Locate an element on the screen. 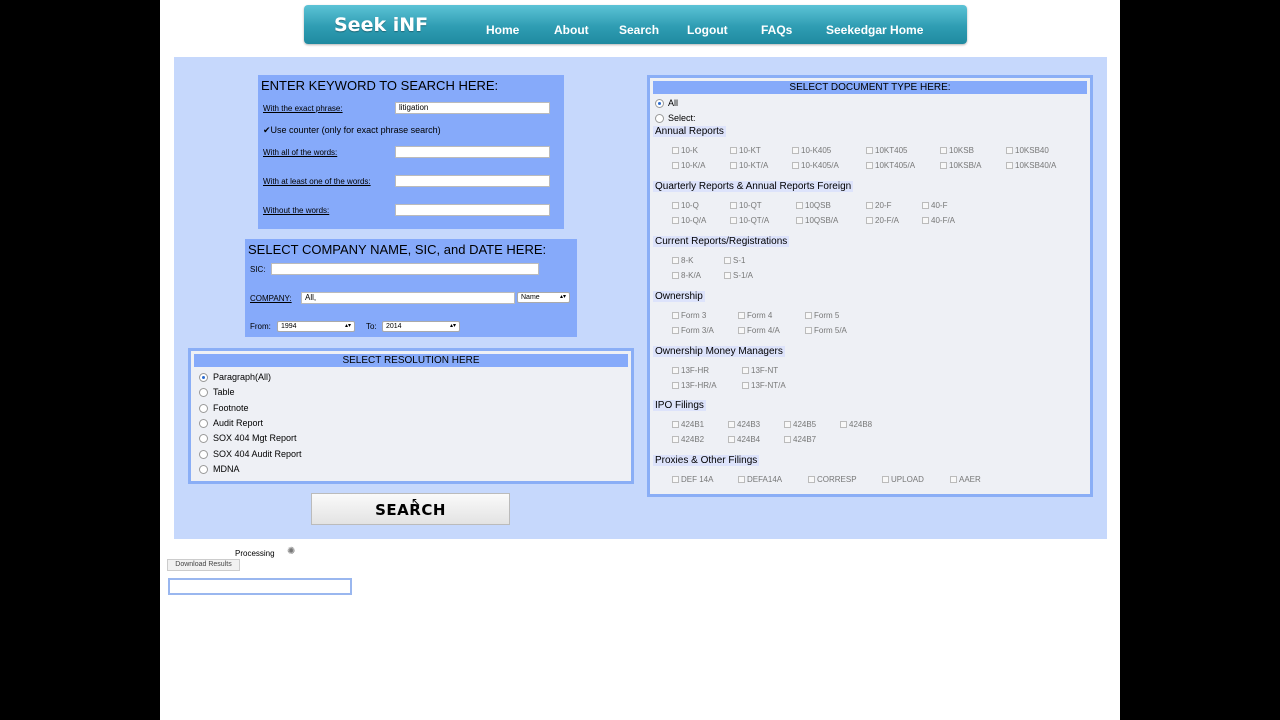 Image resolution: width=1280 pixels, height=720 pixels. doc-type-checkbox: S-1/A is located at coordinates (738, 275).